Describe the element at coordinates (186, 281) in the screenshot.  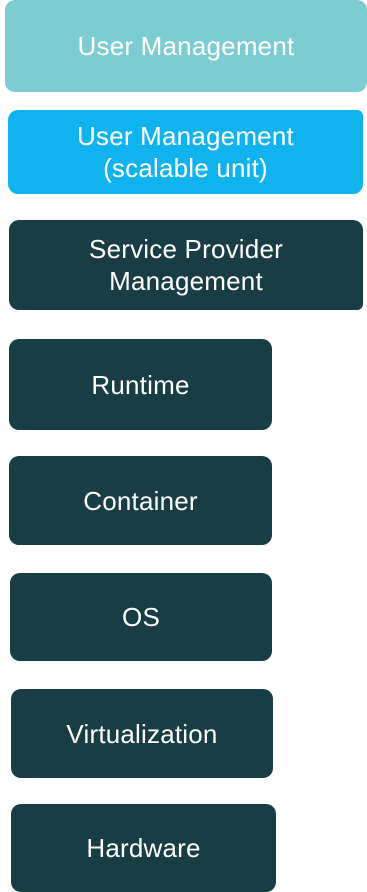
I see `layer-label-line-2: Management` at that location.